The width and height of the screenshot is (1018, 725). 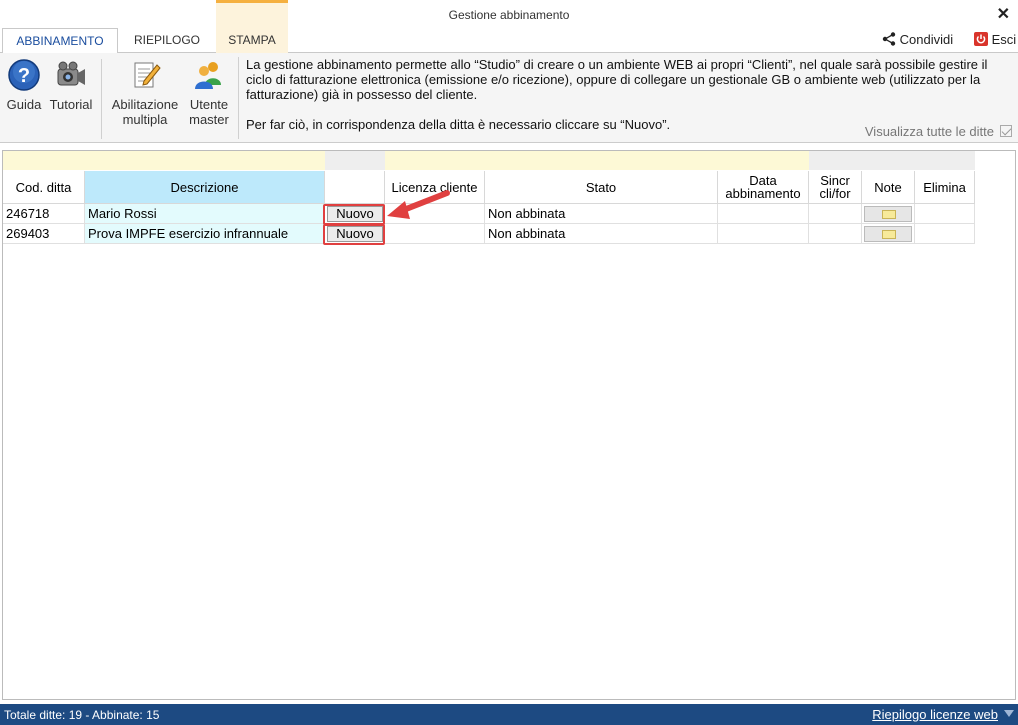 I want to click on header-cod-ditta: Cod. ditta, so click(x=44, y=187).